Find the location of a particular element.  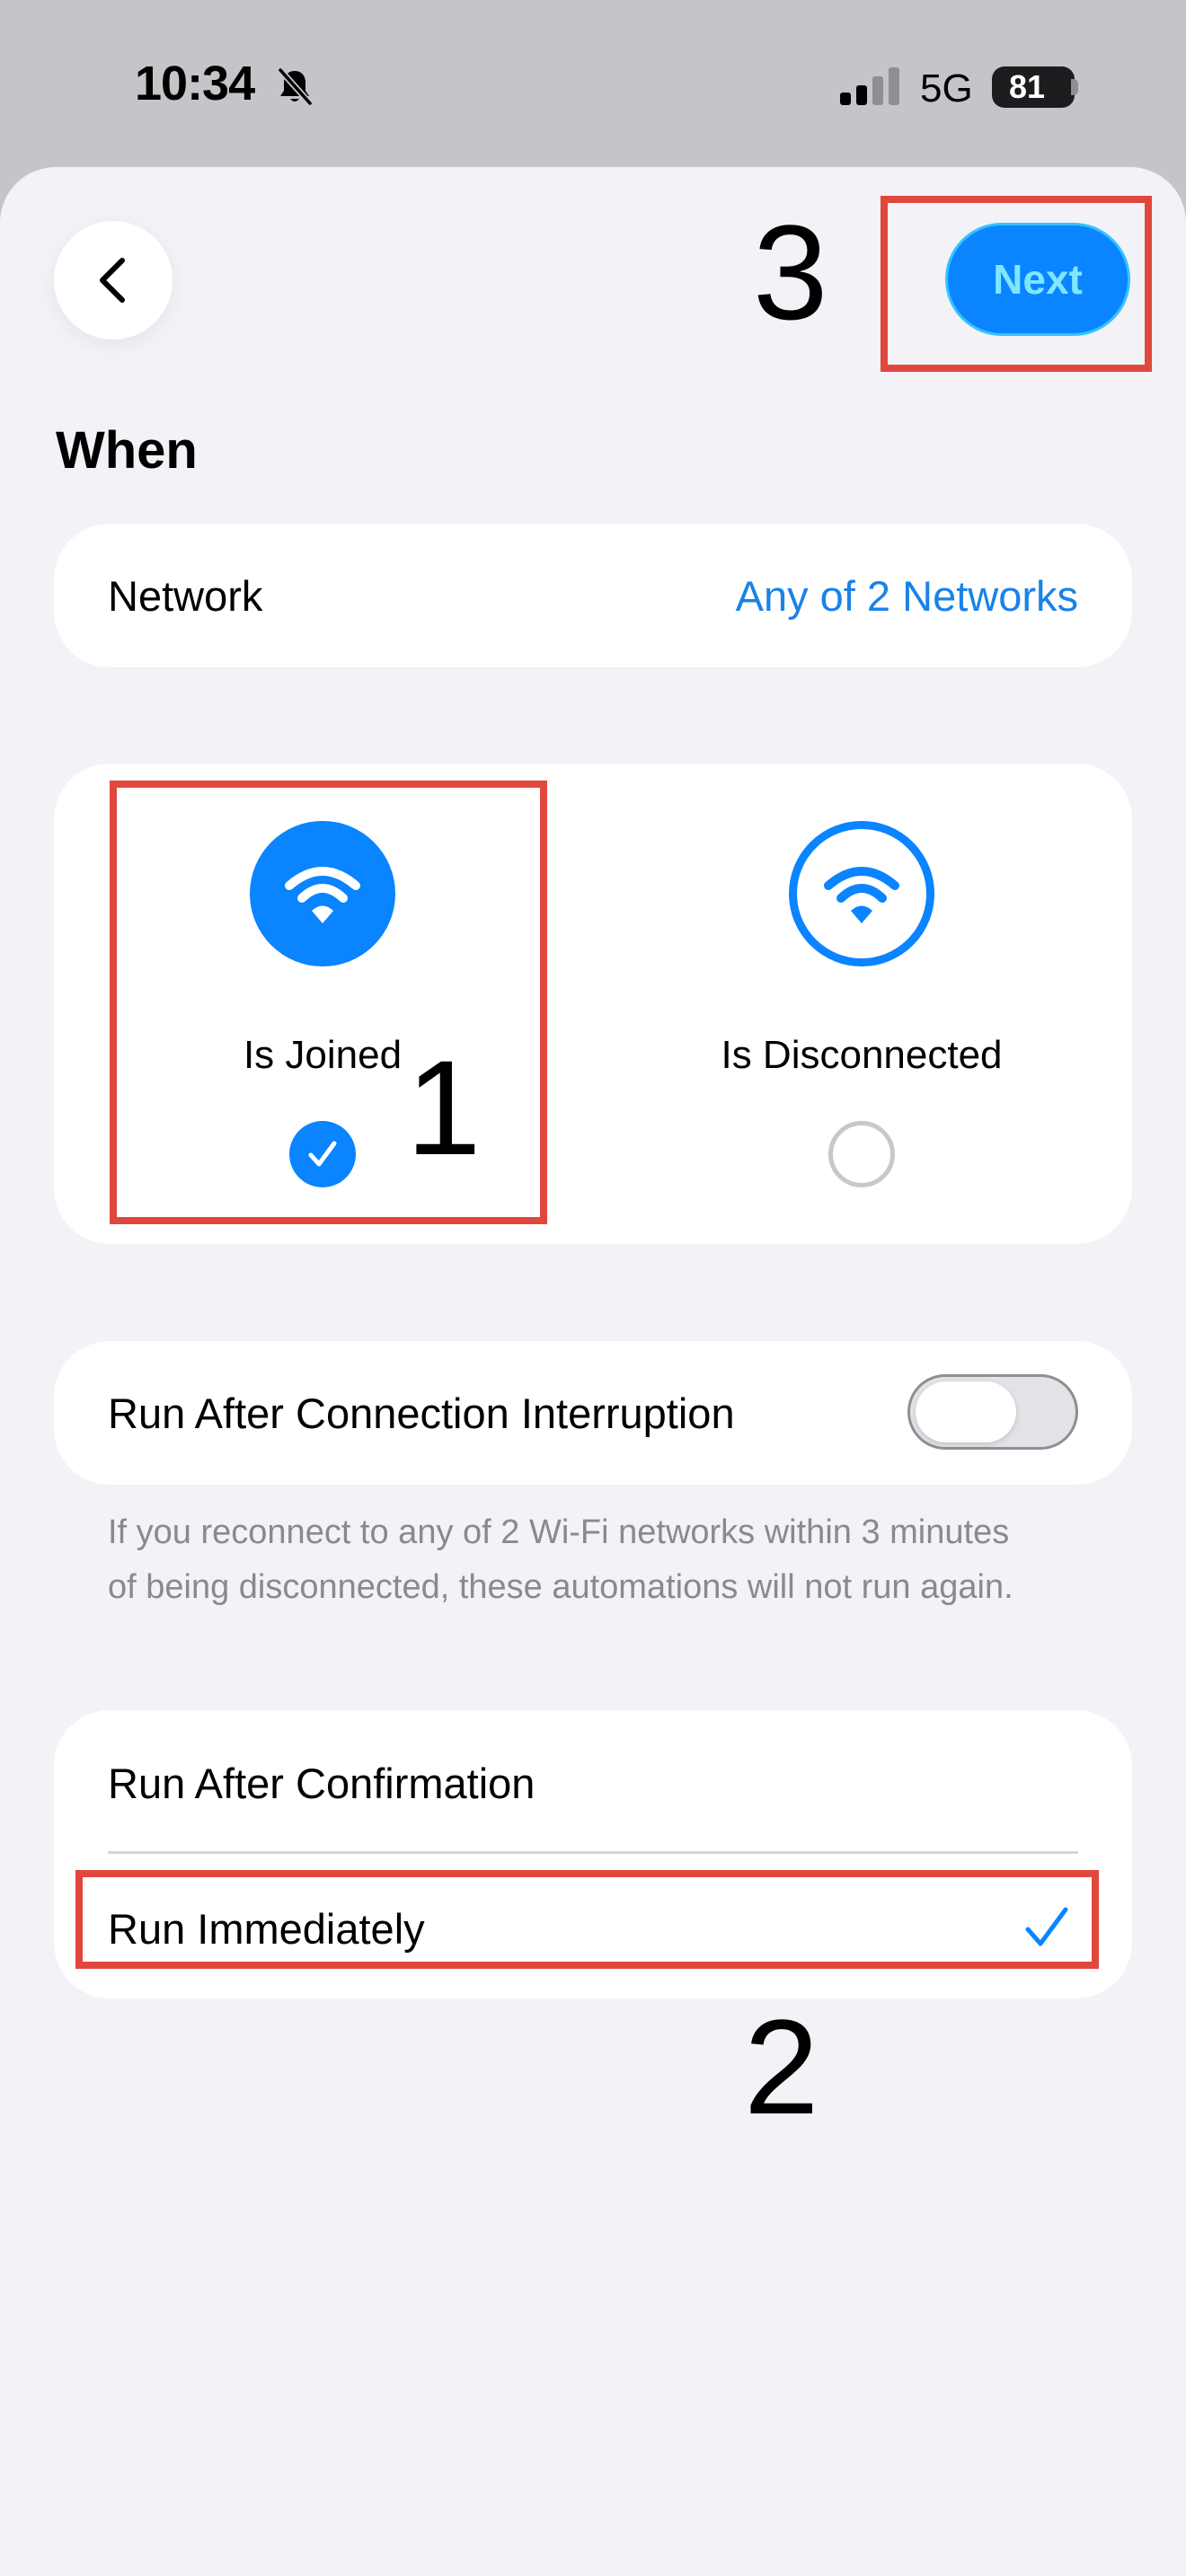

is-disconnected-radio is located at coordinates (861, 1154).